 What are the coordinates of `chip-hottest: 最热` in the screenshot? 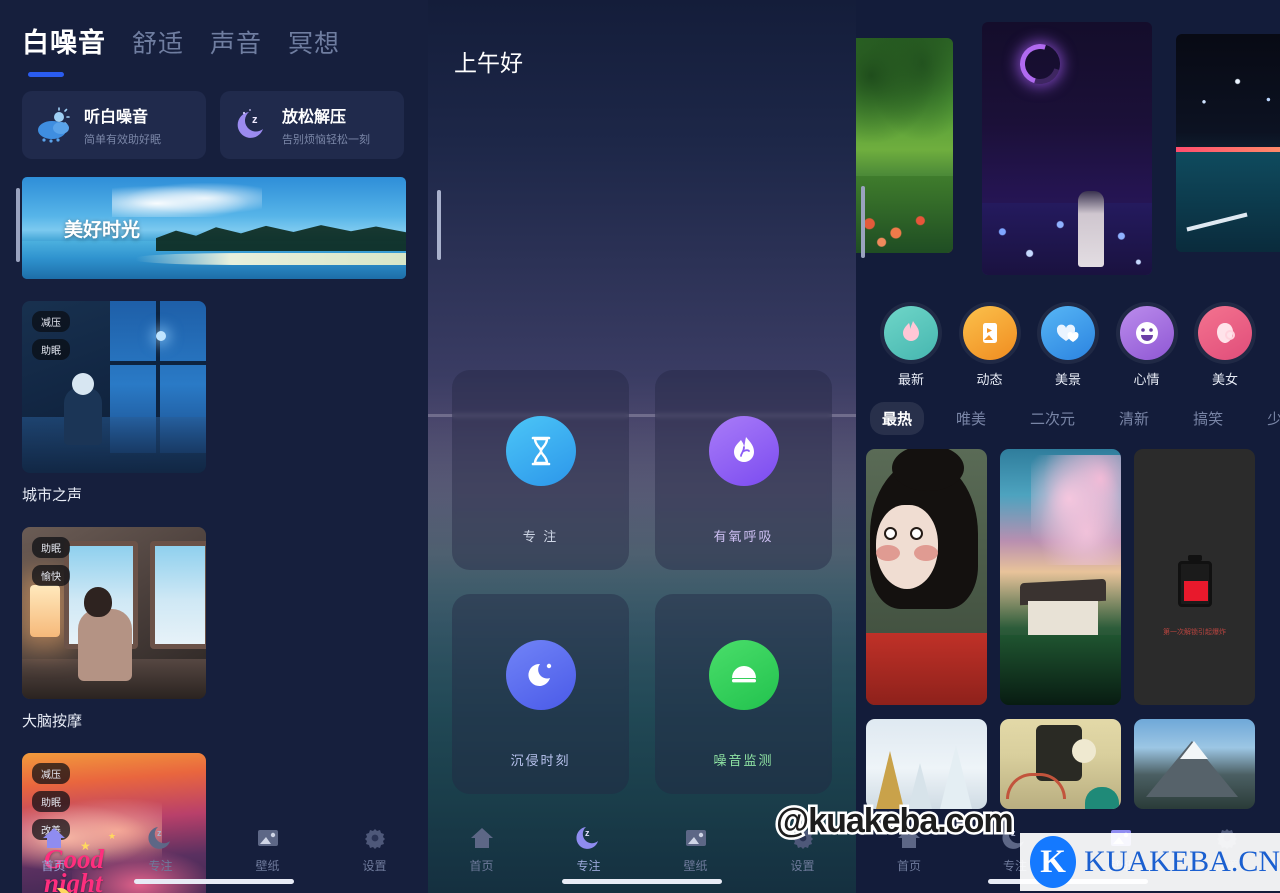 It's located at (897, 418).